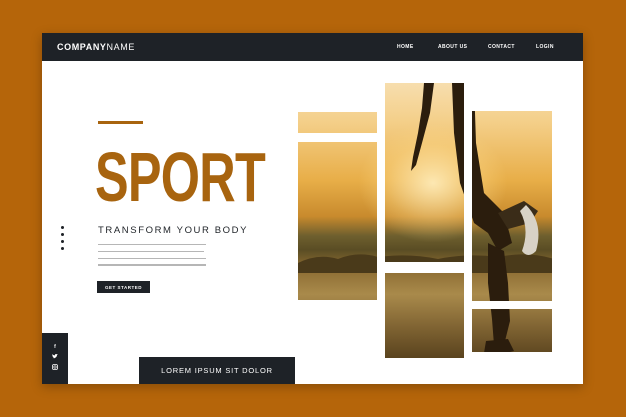  I want to click on social-bar: f, so click(55, 358).